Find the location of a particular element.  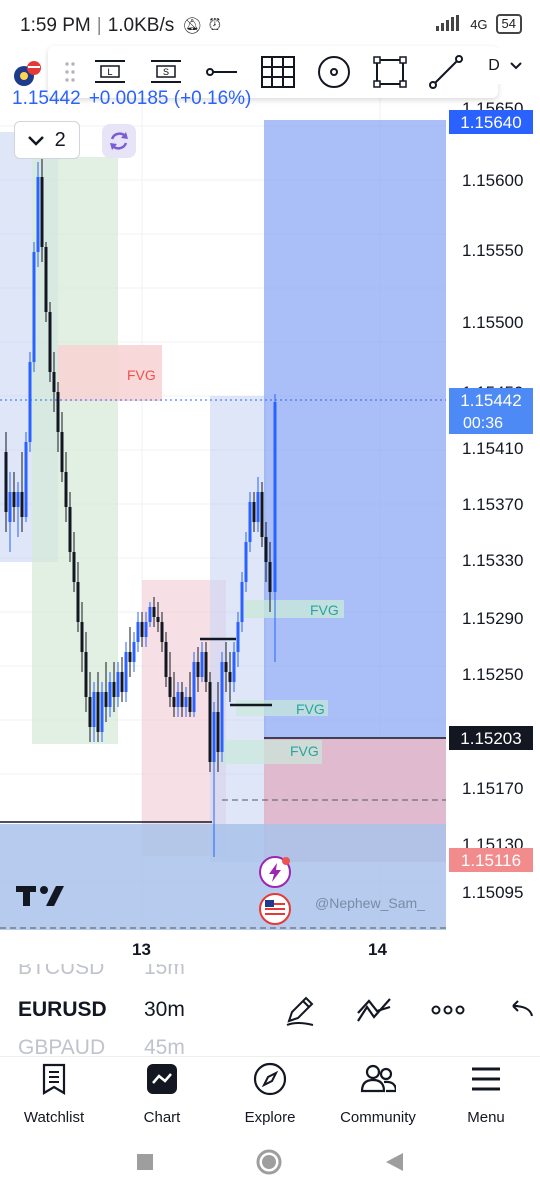

nav-watchlist: Watchlist is located at coordinates (54, 1092).